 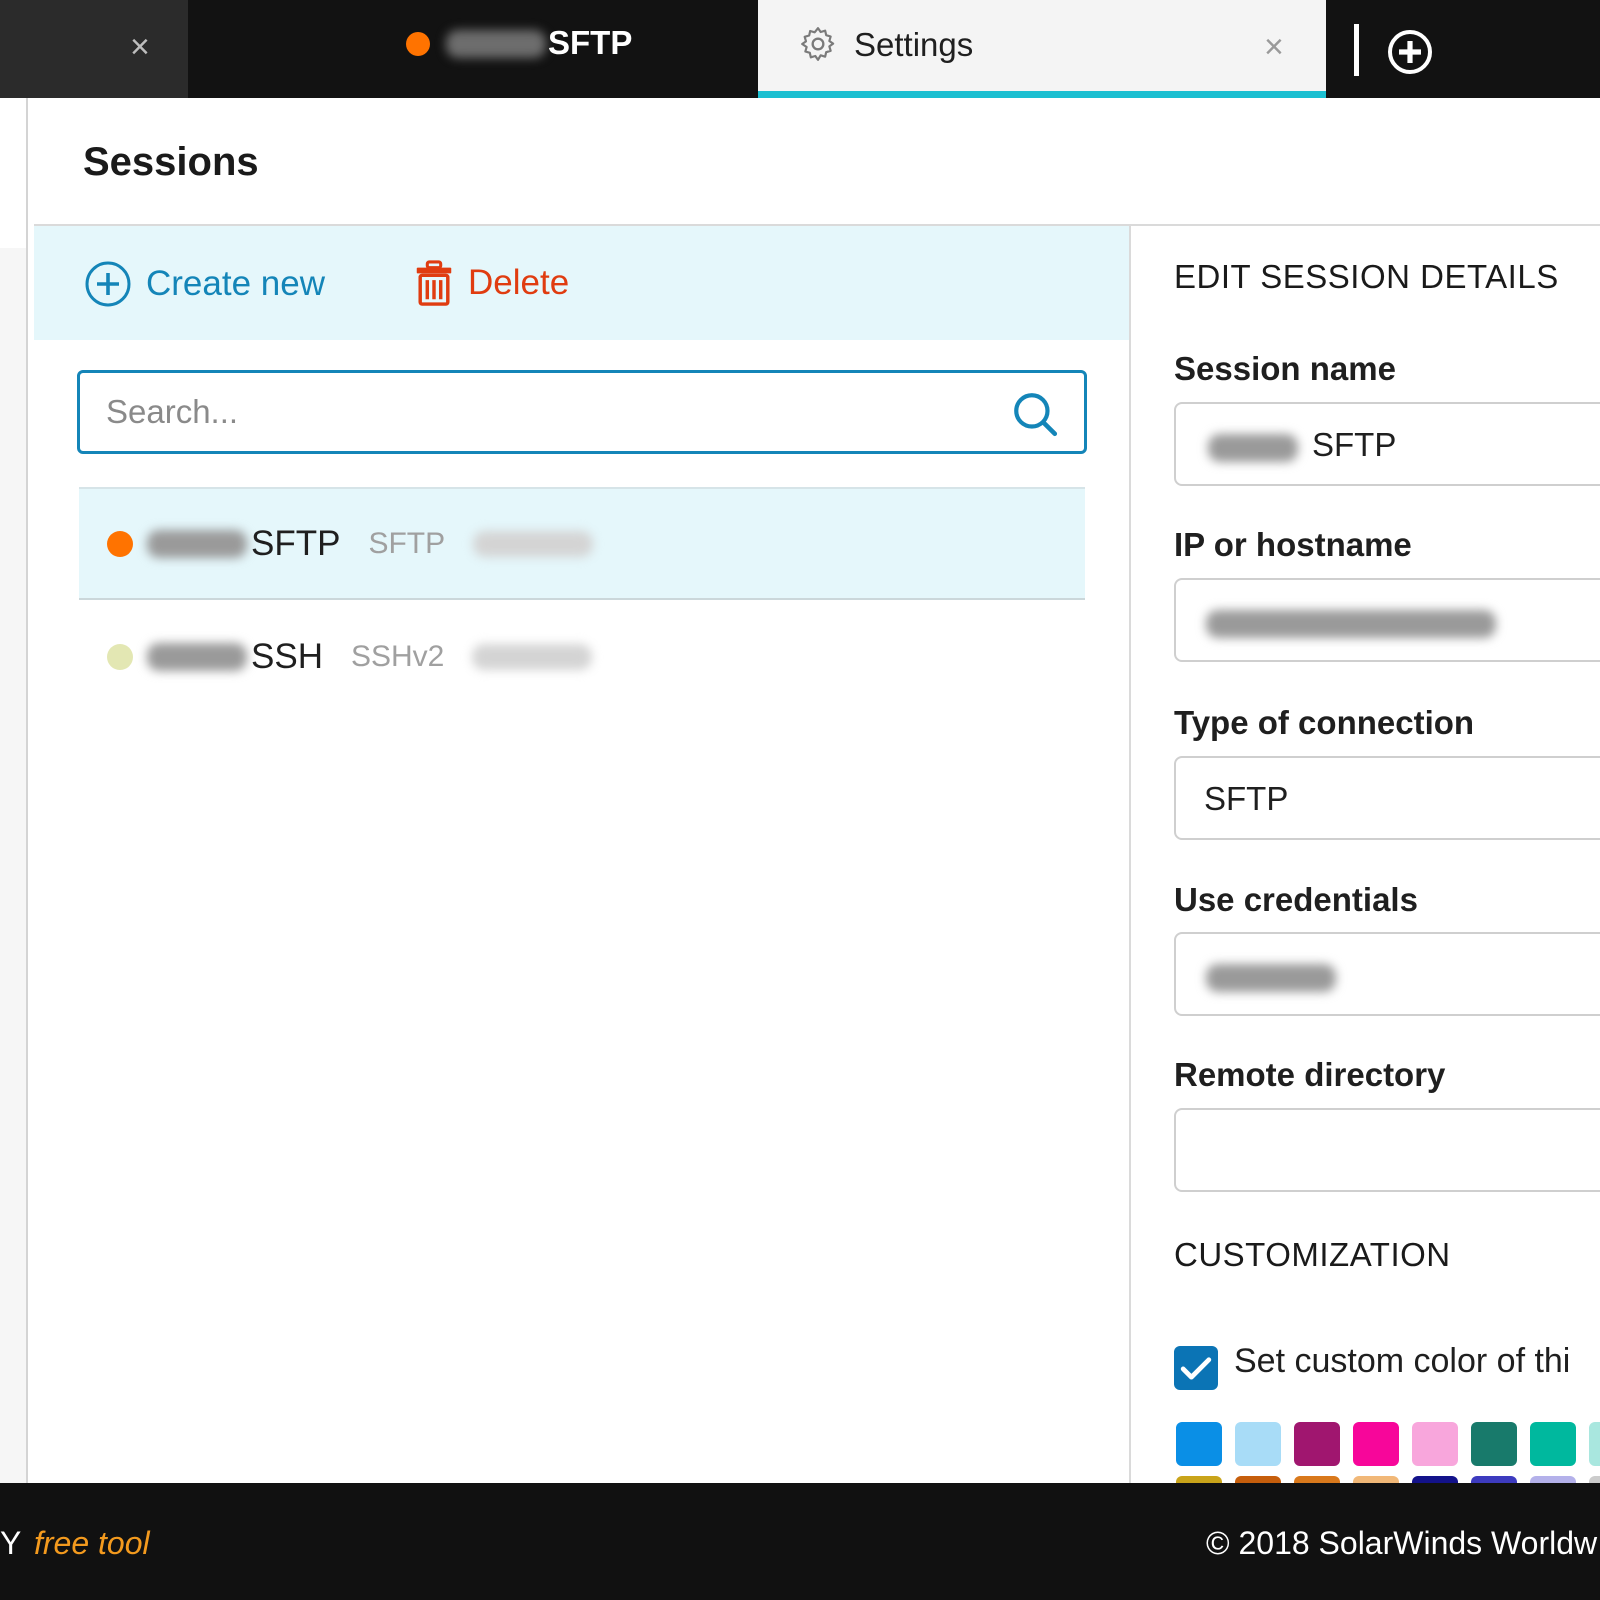 I want to click on create-new-button: Create new, so click(x=204, y=284).